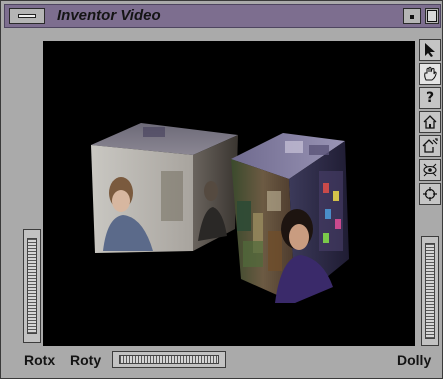  I want to click on help-button: ?, so click(430, 98).